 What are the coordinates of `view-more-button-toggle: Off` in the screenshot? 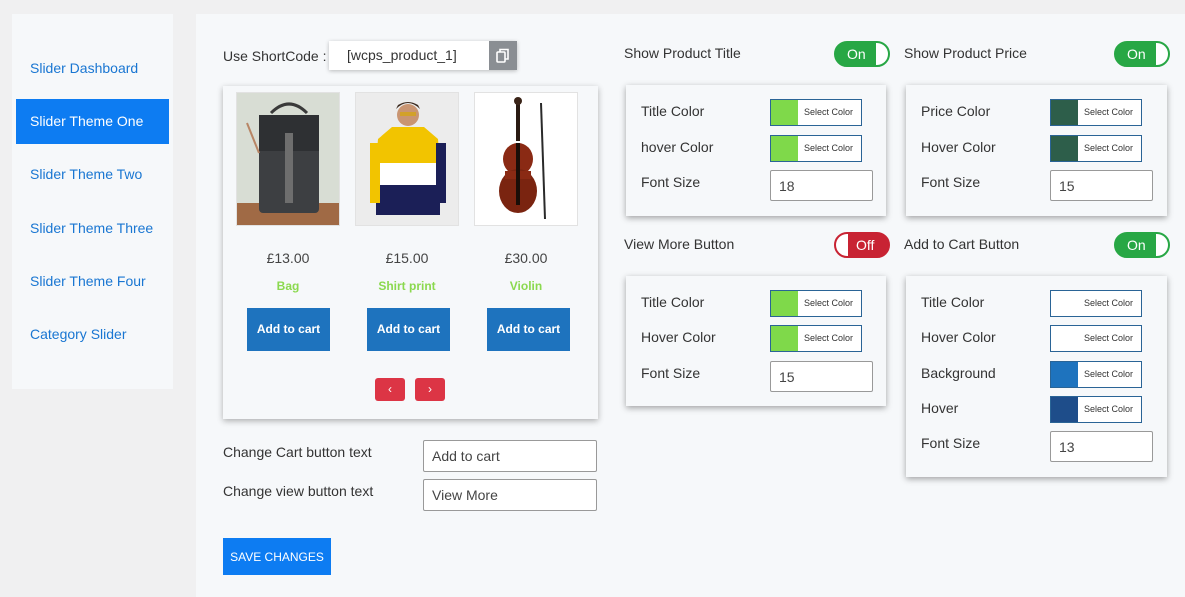 It's located at (862, 245).